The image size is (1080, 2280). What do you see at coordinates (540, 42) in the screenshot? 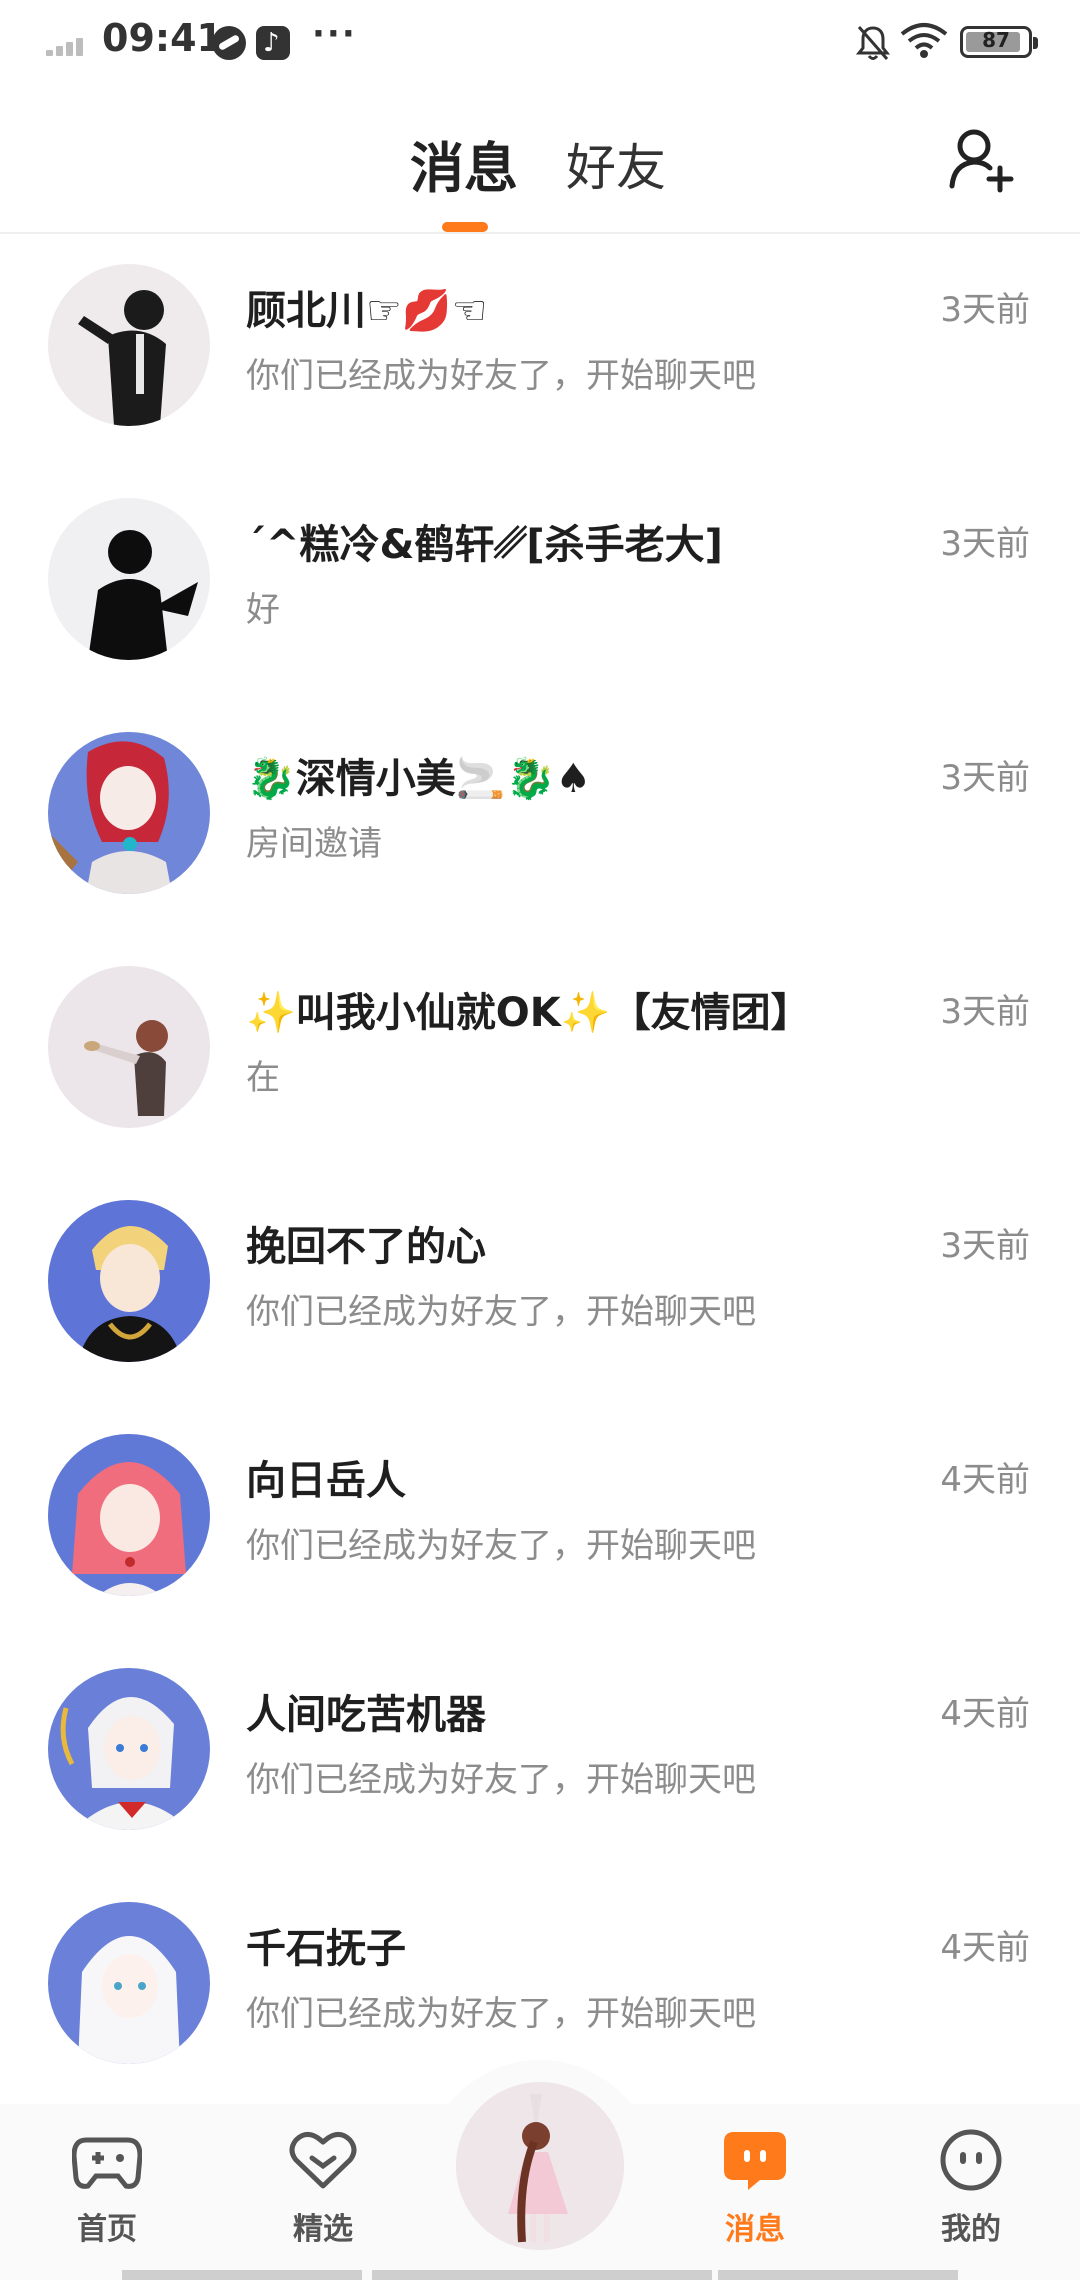
I see `status-bar: 09:41 ··· 87` at bounding box center [540, 42].